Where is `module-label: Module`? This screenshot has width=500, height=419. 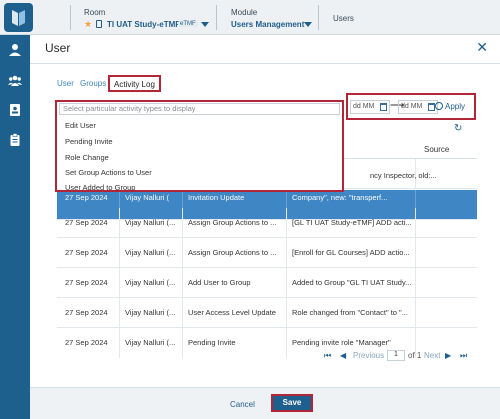
module-label: Module is located at coordinates (244, 12).